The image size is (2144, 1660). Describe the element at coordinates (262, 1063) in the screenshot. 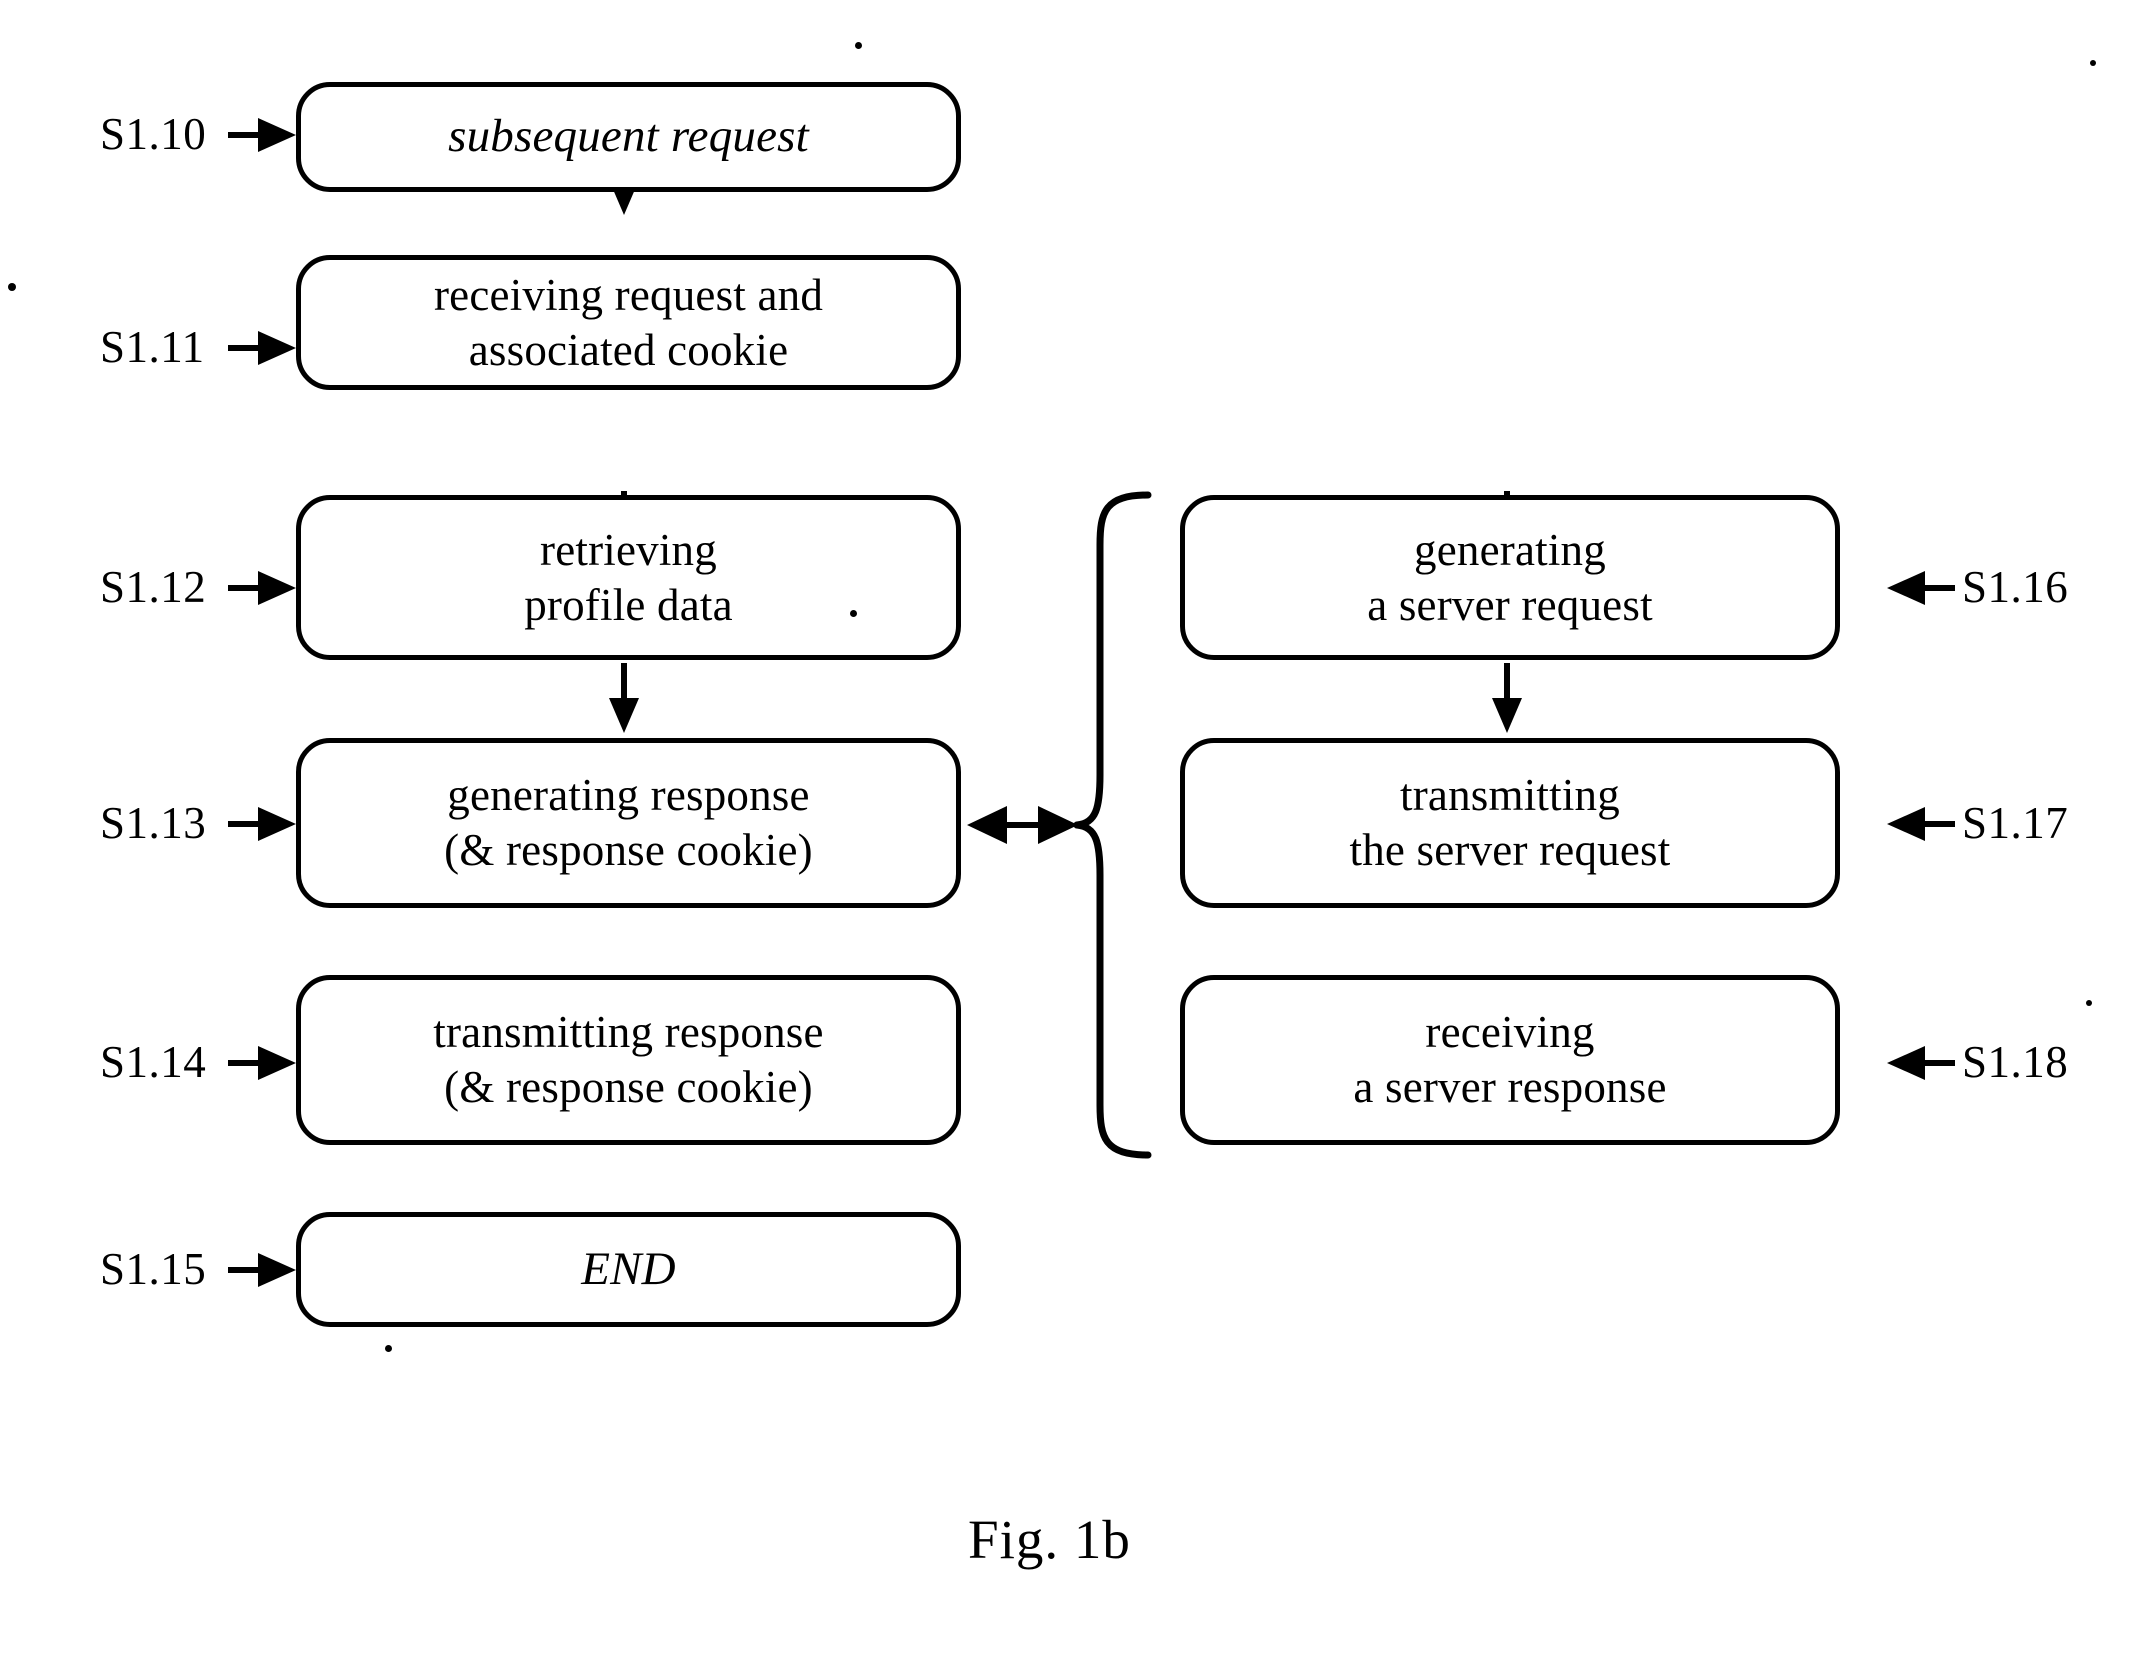

I see `step-arrow-s114` at that location.